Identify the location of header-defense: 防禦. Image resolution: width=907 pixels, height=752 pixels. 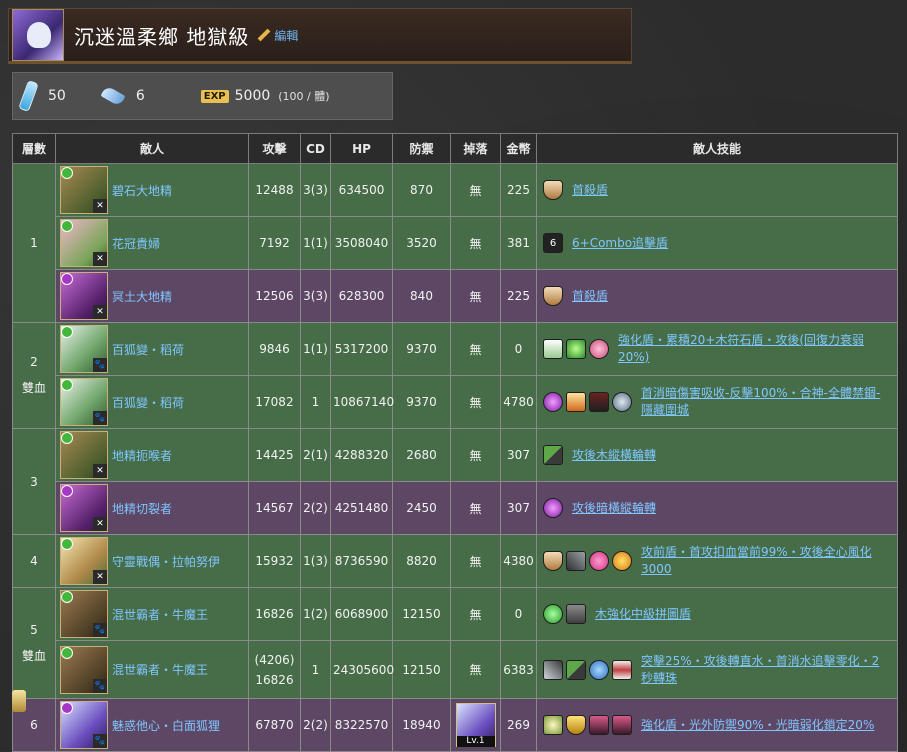
(421, 148).